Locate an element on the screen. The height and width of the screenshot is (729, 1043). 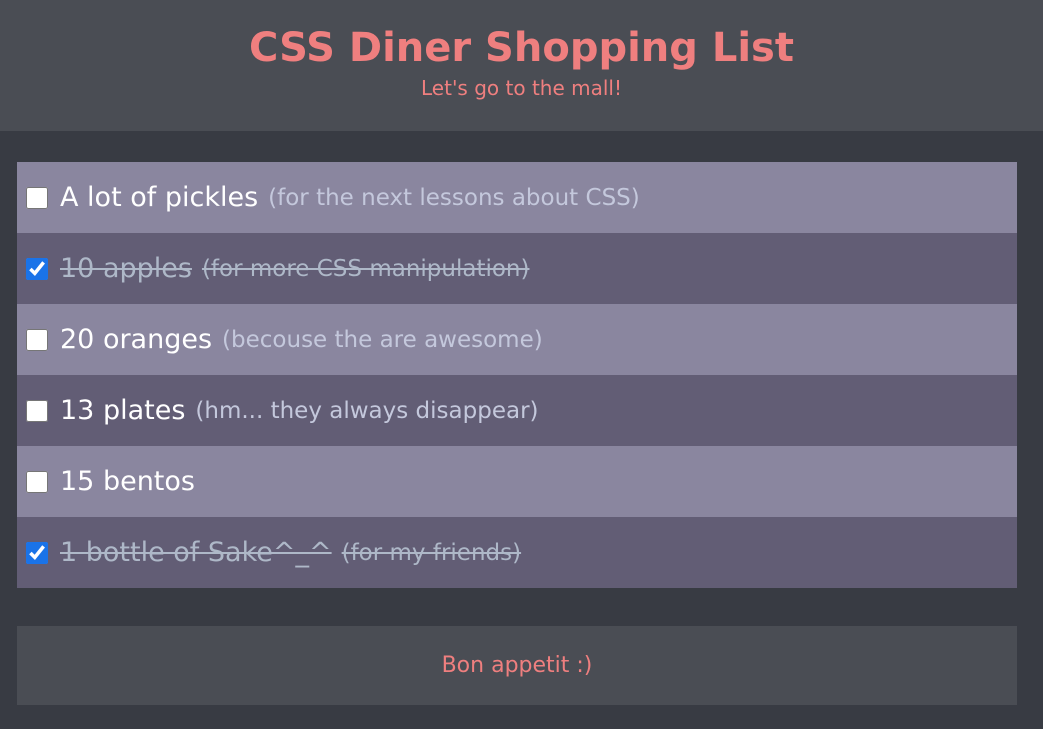
list-item: 13 plates (hm... they always disappear) is located at coordinates (517, 410).